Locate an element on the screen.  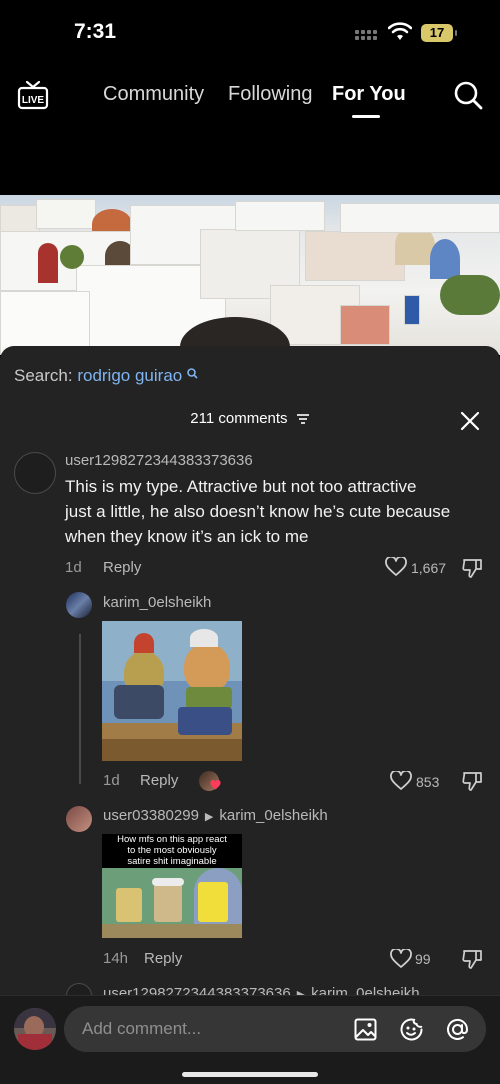
wifi-icon is located at coordinates (400, 31).